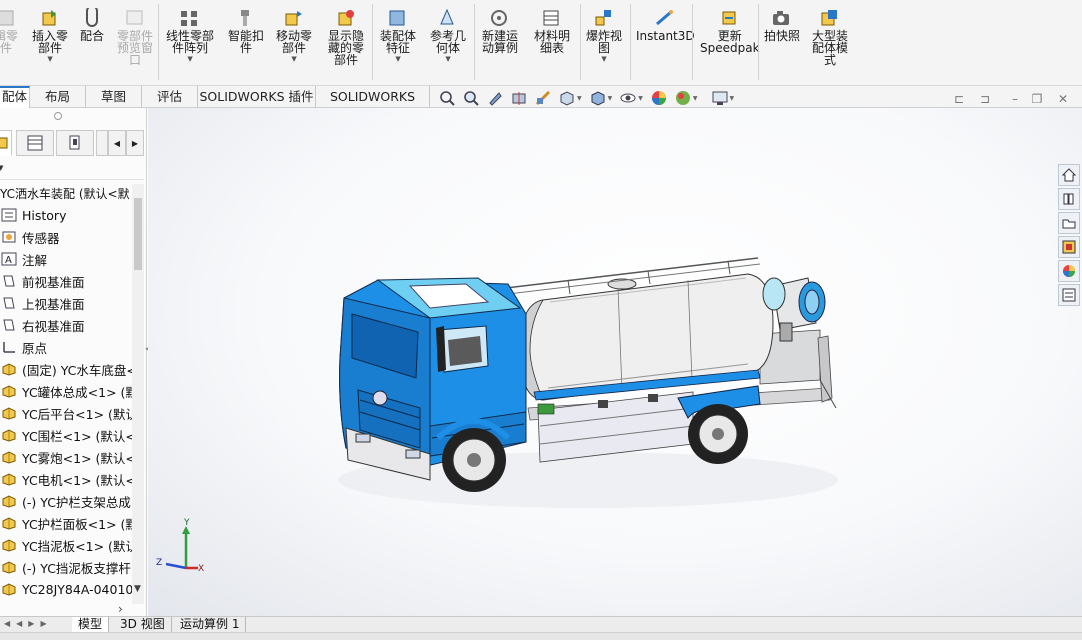  What do you see at coordinates (91, 625) in the screenshot?
I see `tab-model: 模型` at bounding box center [91, 625].